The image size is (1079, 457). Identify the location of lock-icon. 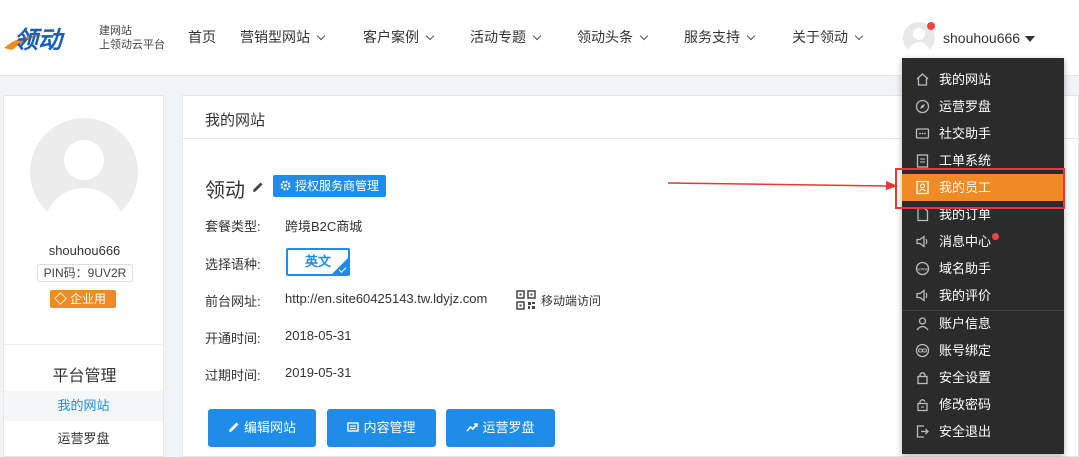
(922, 378).